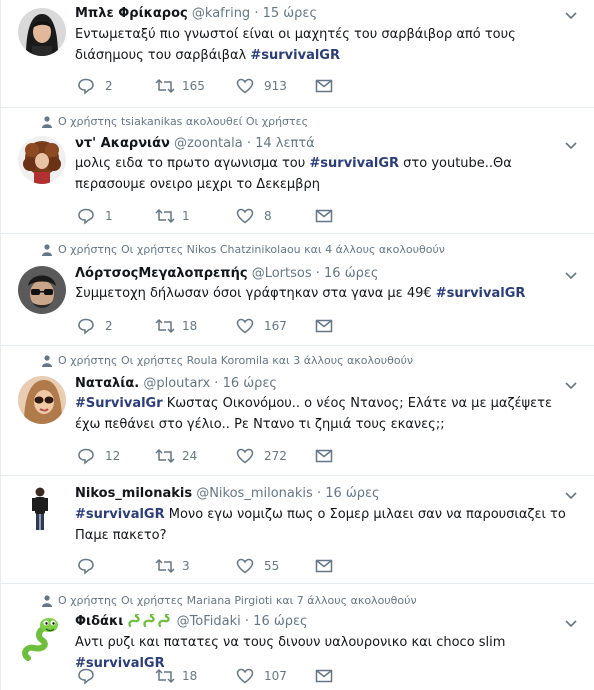  I want to click on tweet-header: Μπλε Φρίκαρος @kafring · 15 ώρες, so click(196, 13).